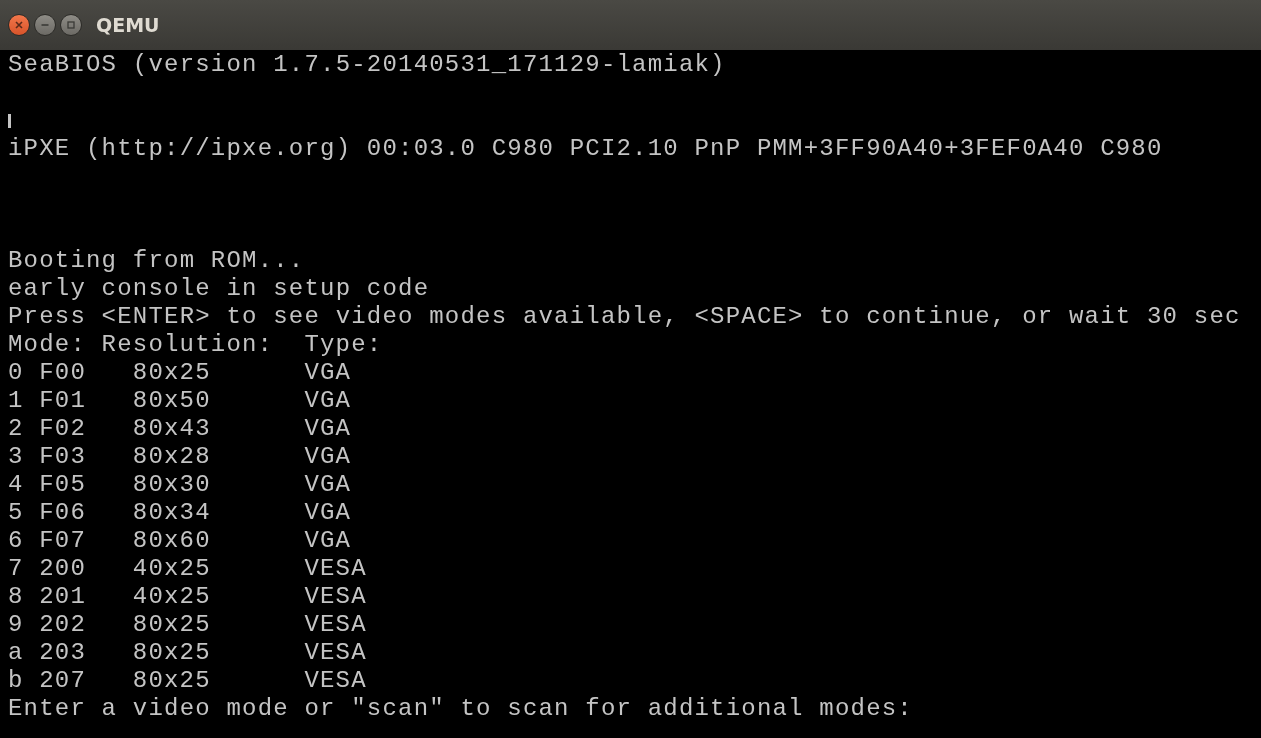 The width and height of the screenshot is (1261, 738). I want to click on resolution-cell: 80x30, so click(171, 484).